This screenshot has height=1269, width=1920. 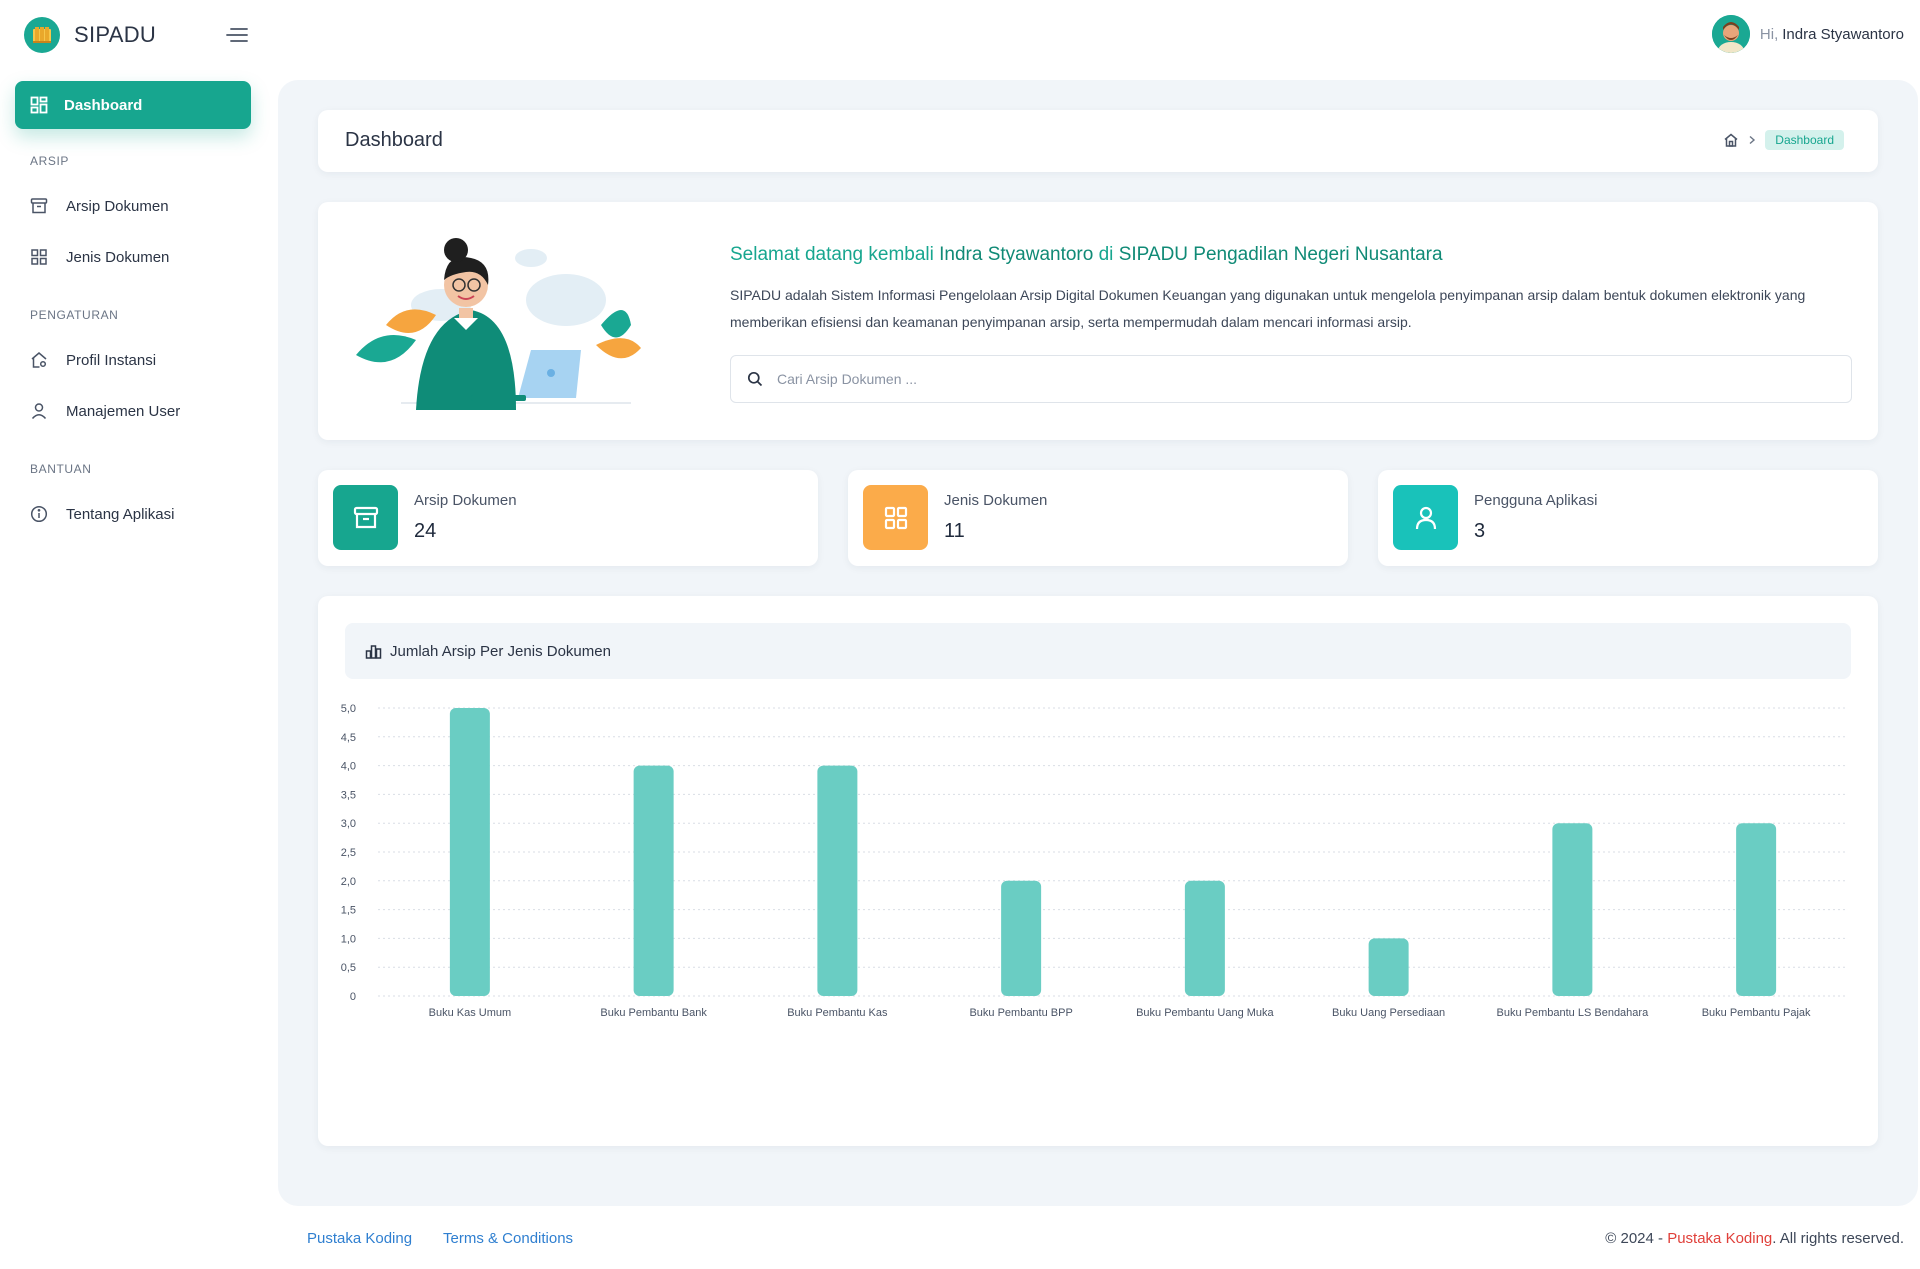 What do you see at coordinates (348, 767) in the screenshot?
I see `y-tick-label: 4,0` at bounding box center [348, 767].